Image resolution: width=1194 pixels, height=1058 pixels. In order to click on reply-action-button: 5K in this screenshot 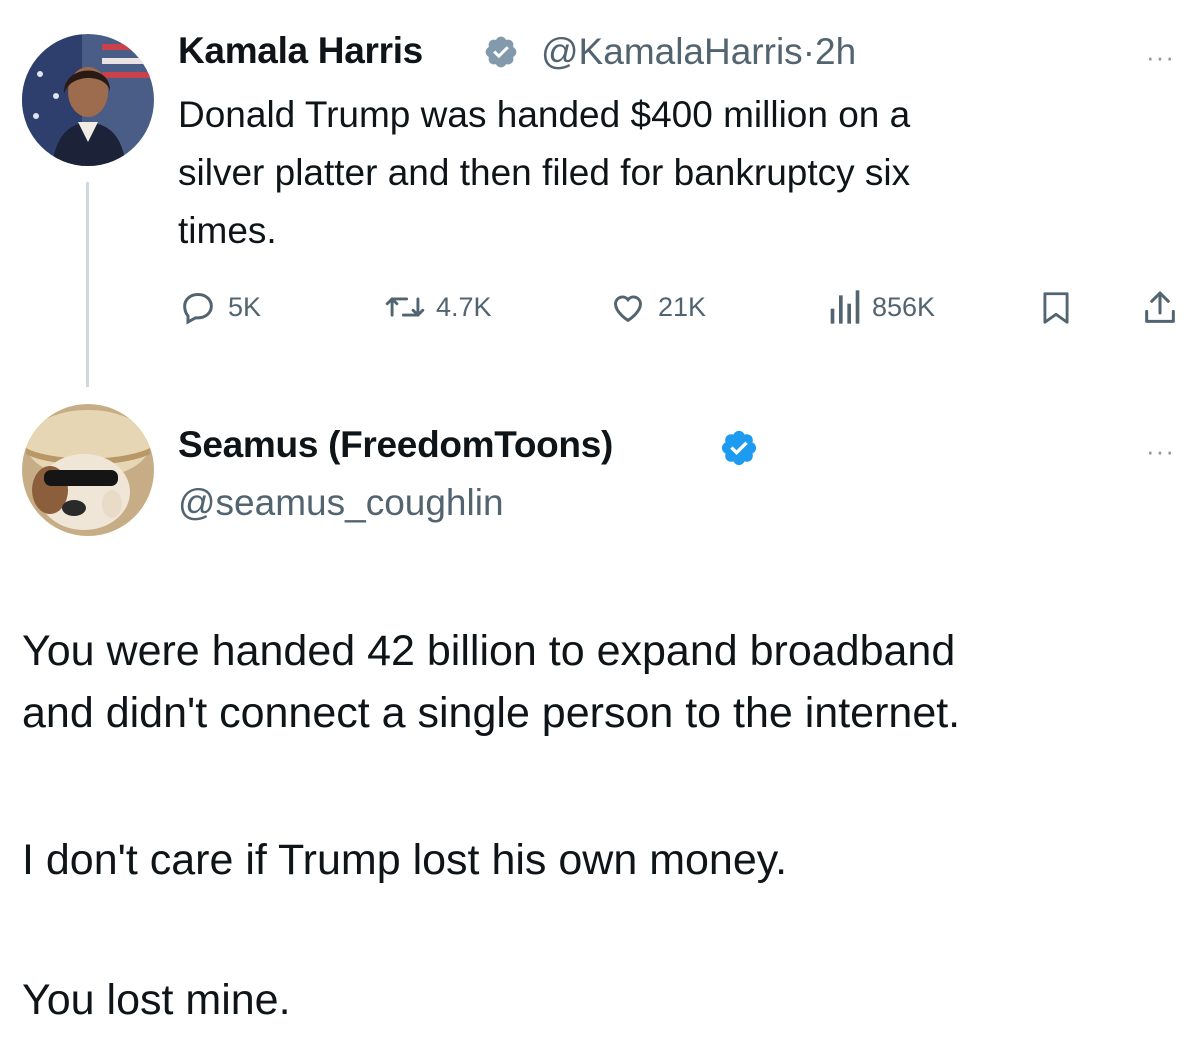, I will do `click(219, 307)`.